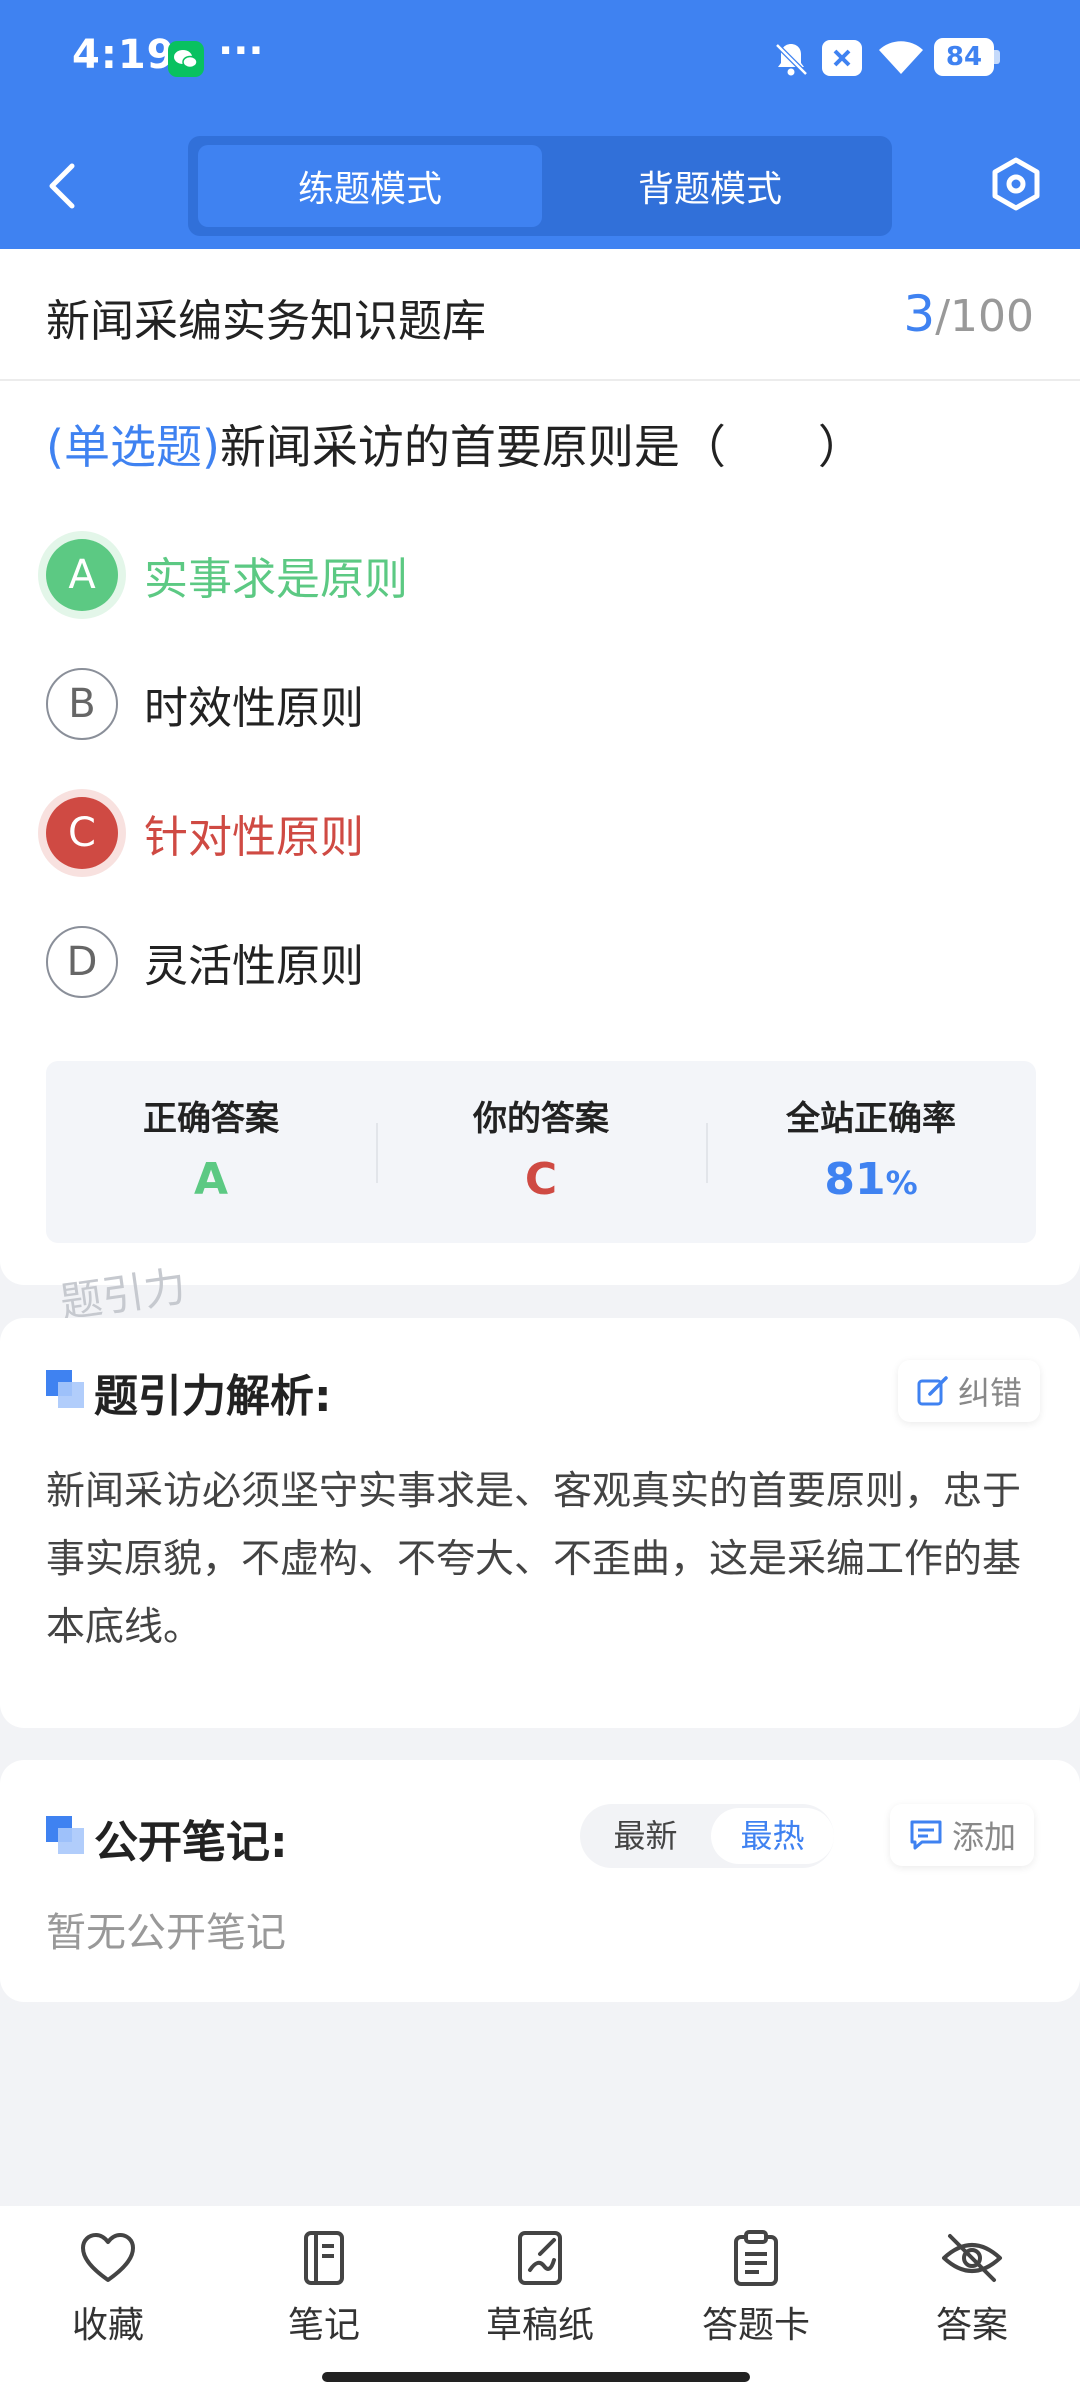 This screenshot has width=1080, height=2400. I want to click on back-arrow-icon, so click(62, 186).